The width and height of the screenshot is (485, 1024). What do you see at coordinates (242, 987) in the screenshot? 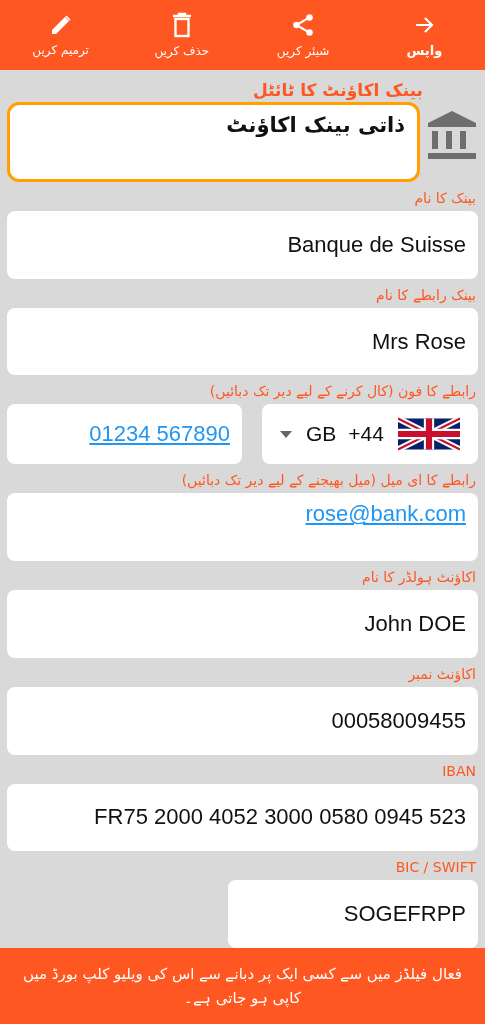
I see `hint-text: فعال فیلڈز میں سے کسی ایک پر دبانے سے اس کی ویلیو کلپ بورڈ میں کاپی ہو جاتی ہے۔` at bounding box center [242, 987].